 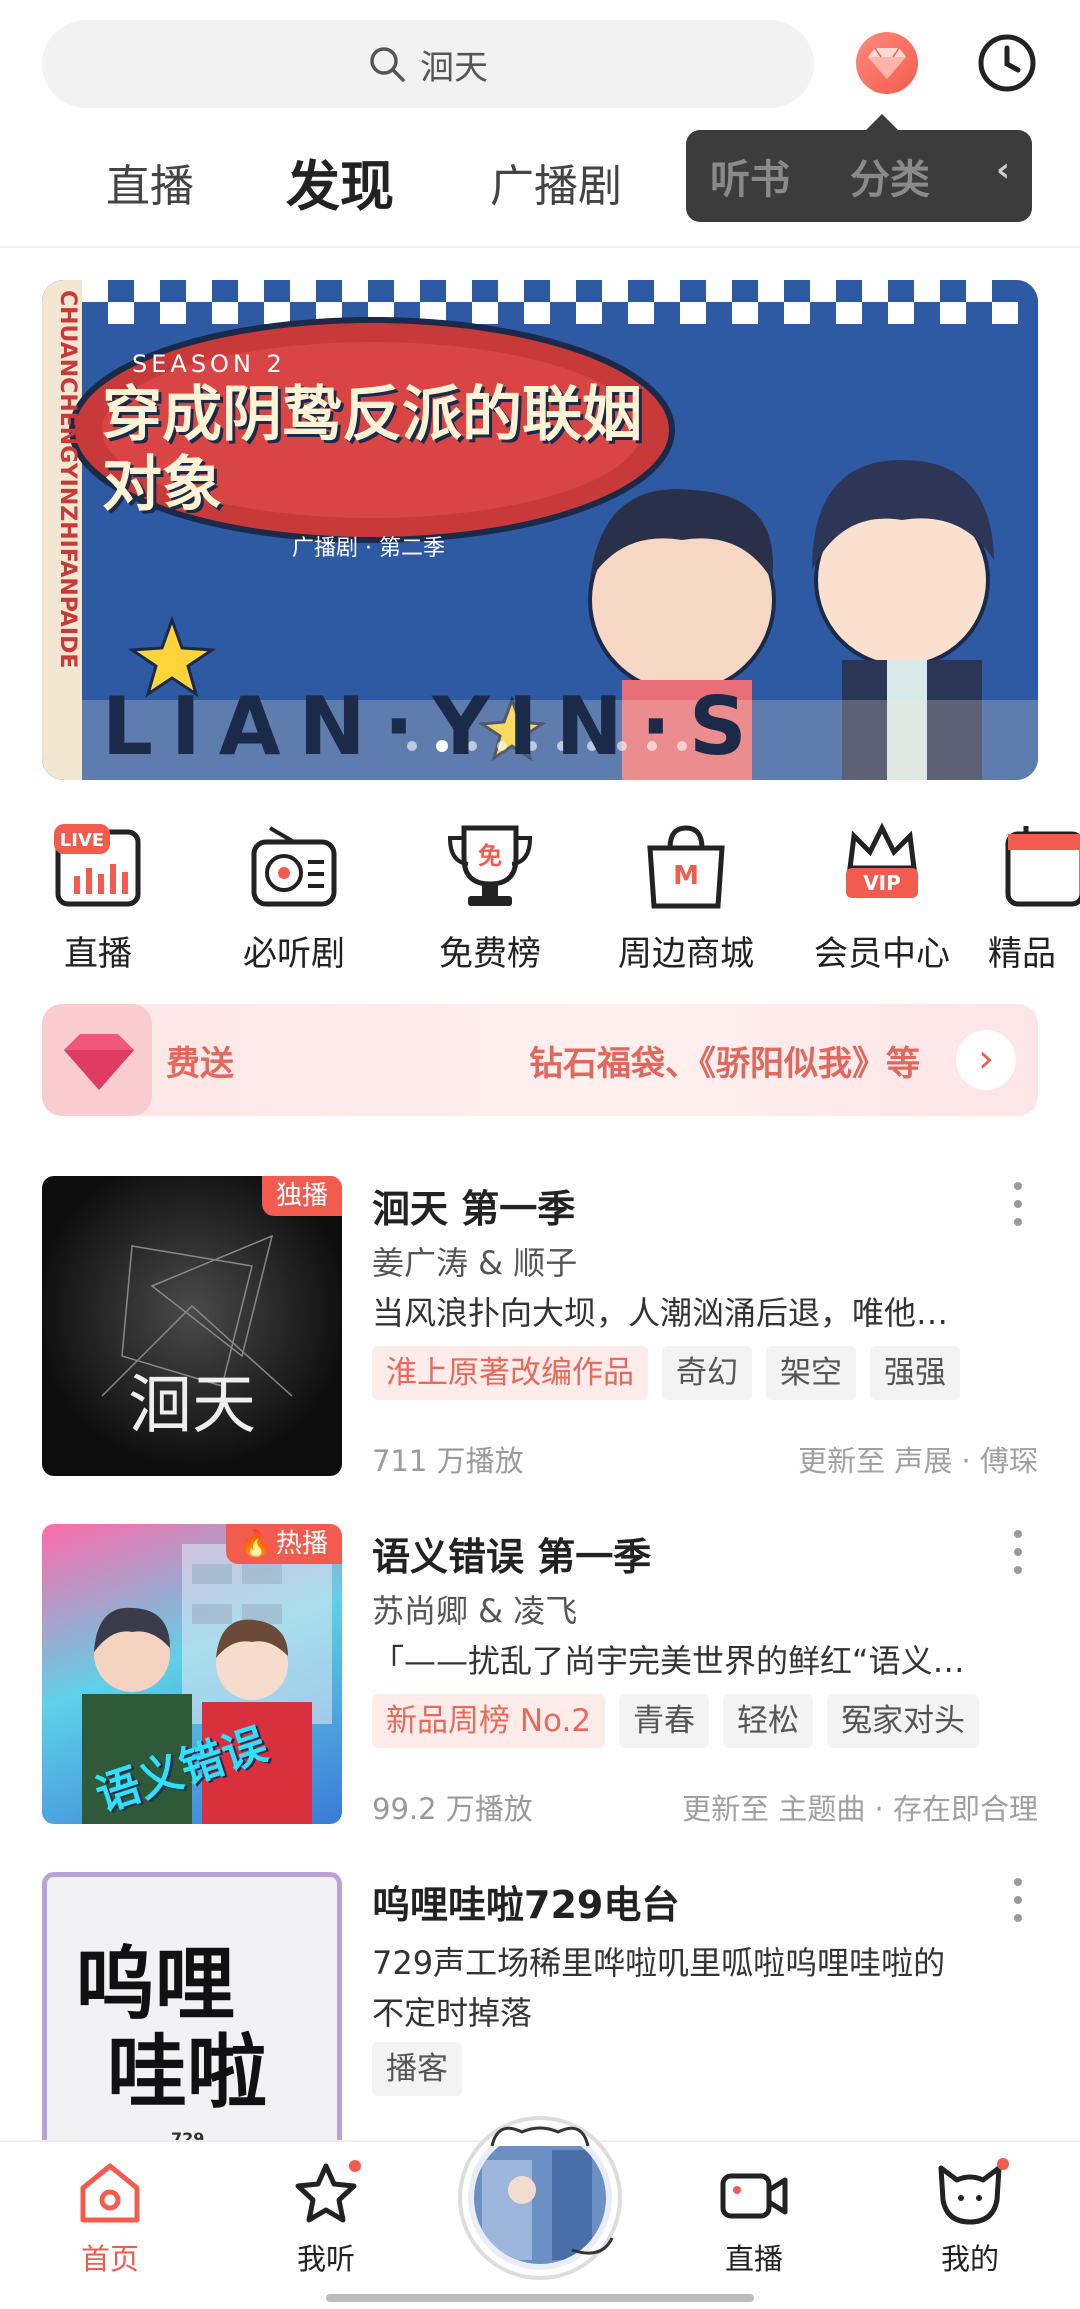 I want to click on banner-side-text: CHUANCHENGYINZHIFANPAIDE, so click(x=67, y=479).